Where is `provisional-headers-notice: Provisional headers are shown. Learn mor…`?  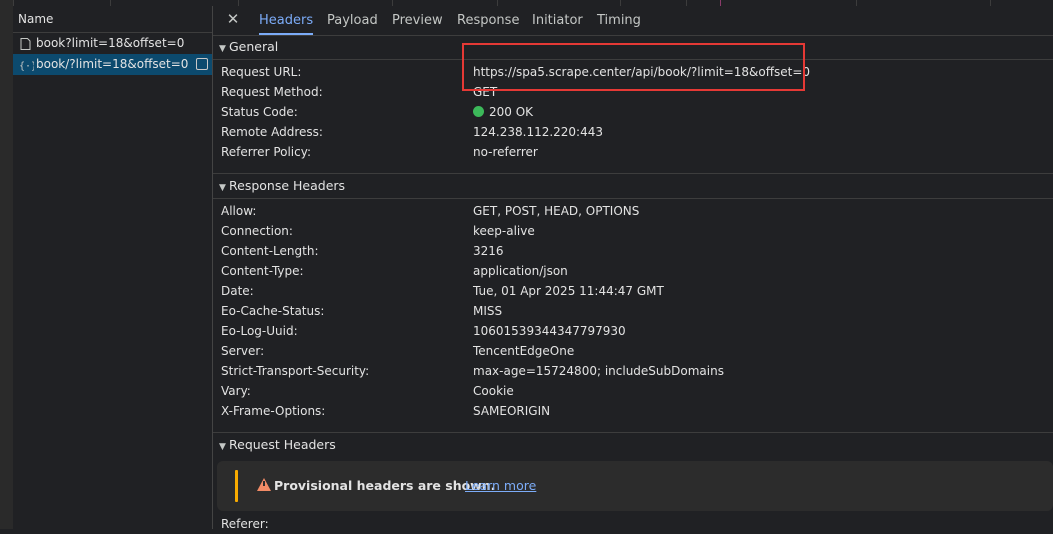
provisional-headers-notice: Provisional headers are shown. Learn mor… is located at coordinates (635, 486).